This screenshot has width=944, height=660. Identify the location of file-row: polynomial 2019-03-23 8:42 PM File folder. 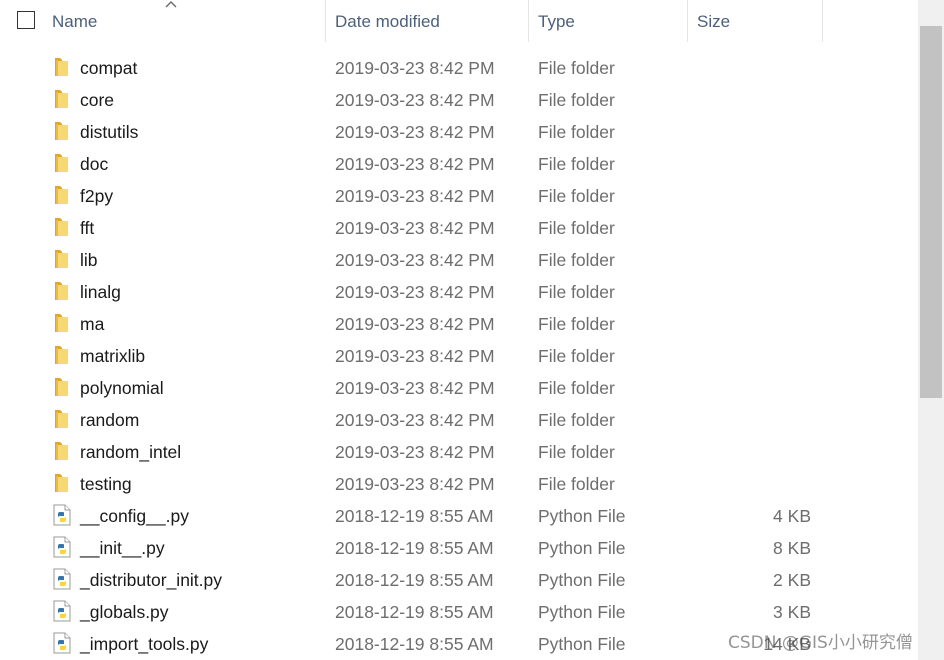
(459, 388).